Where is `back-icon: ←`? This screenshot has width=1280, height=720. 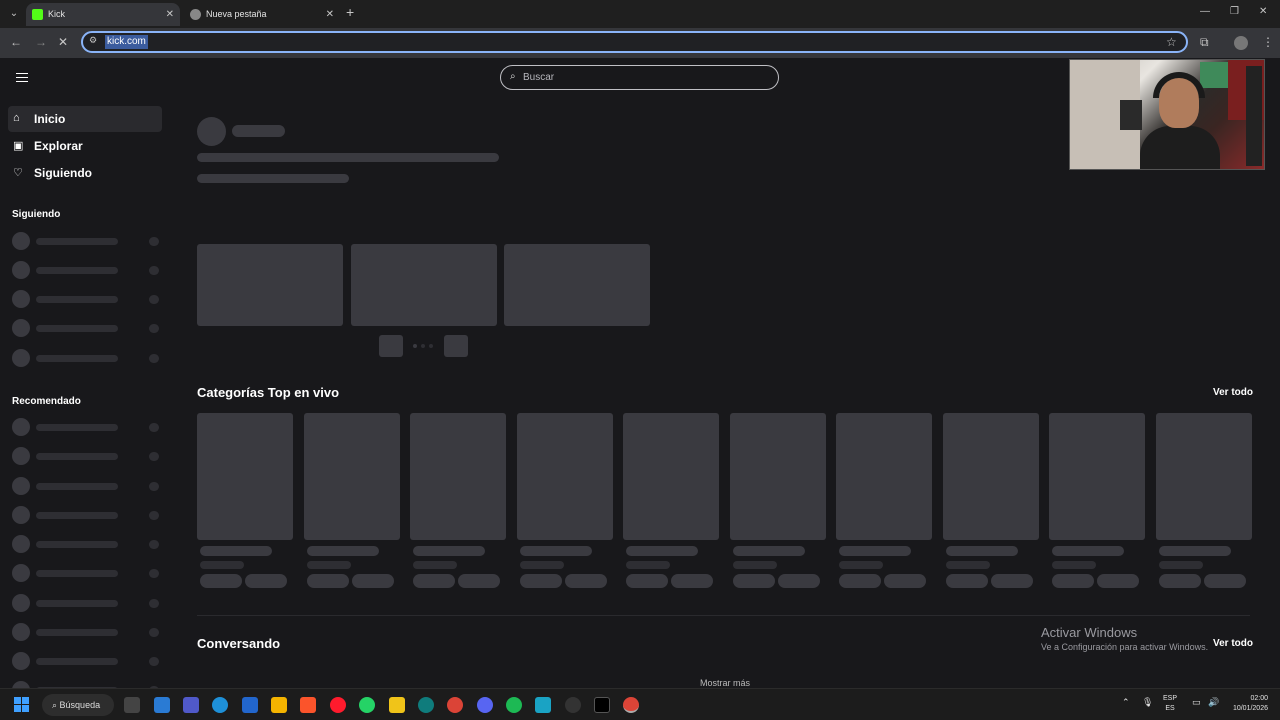
back-icon: ← is located at coordinates (16, 42).